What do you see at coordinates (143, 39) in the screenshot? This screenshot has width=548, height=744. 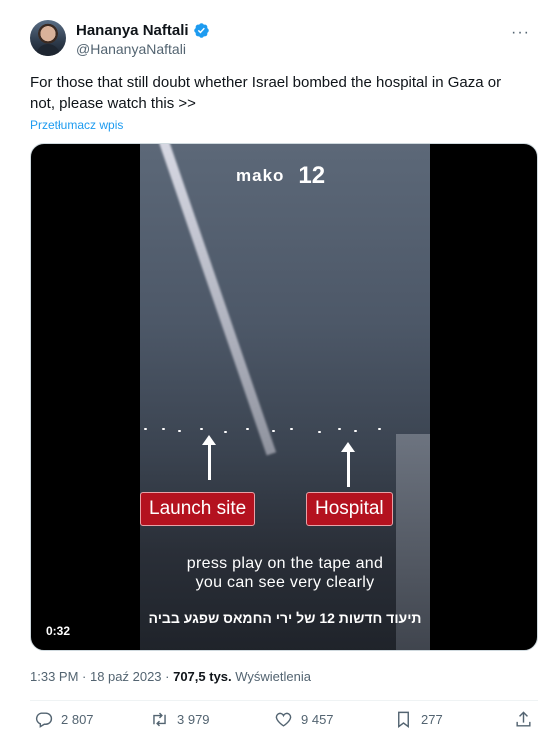 I see `author-block: Hananya Naftali @HananyaNaftali` at bounding box center [143, 39].